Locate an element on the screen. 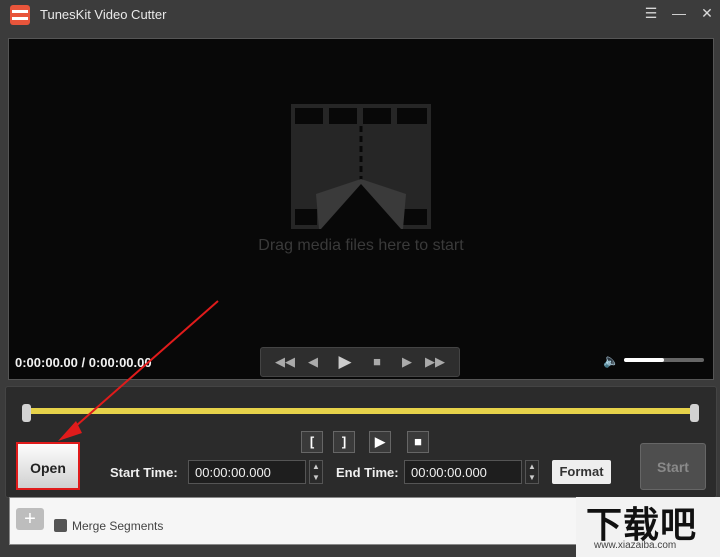  skip-to-start-icon: ◀◀ is located at coordinates (285, 362).